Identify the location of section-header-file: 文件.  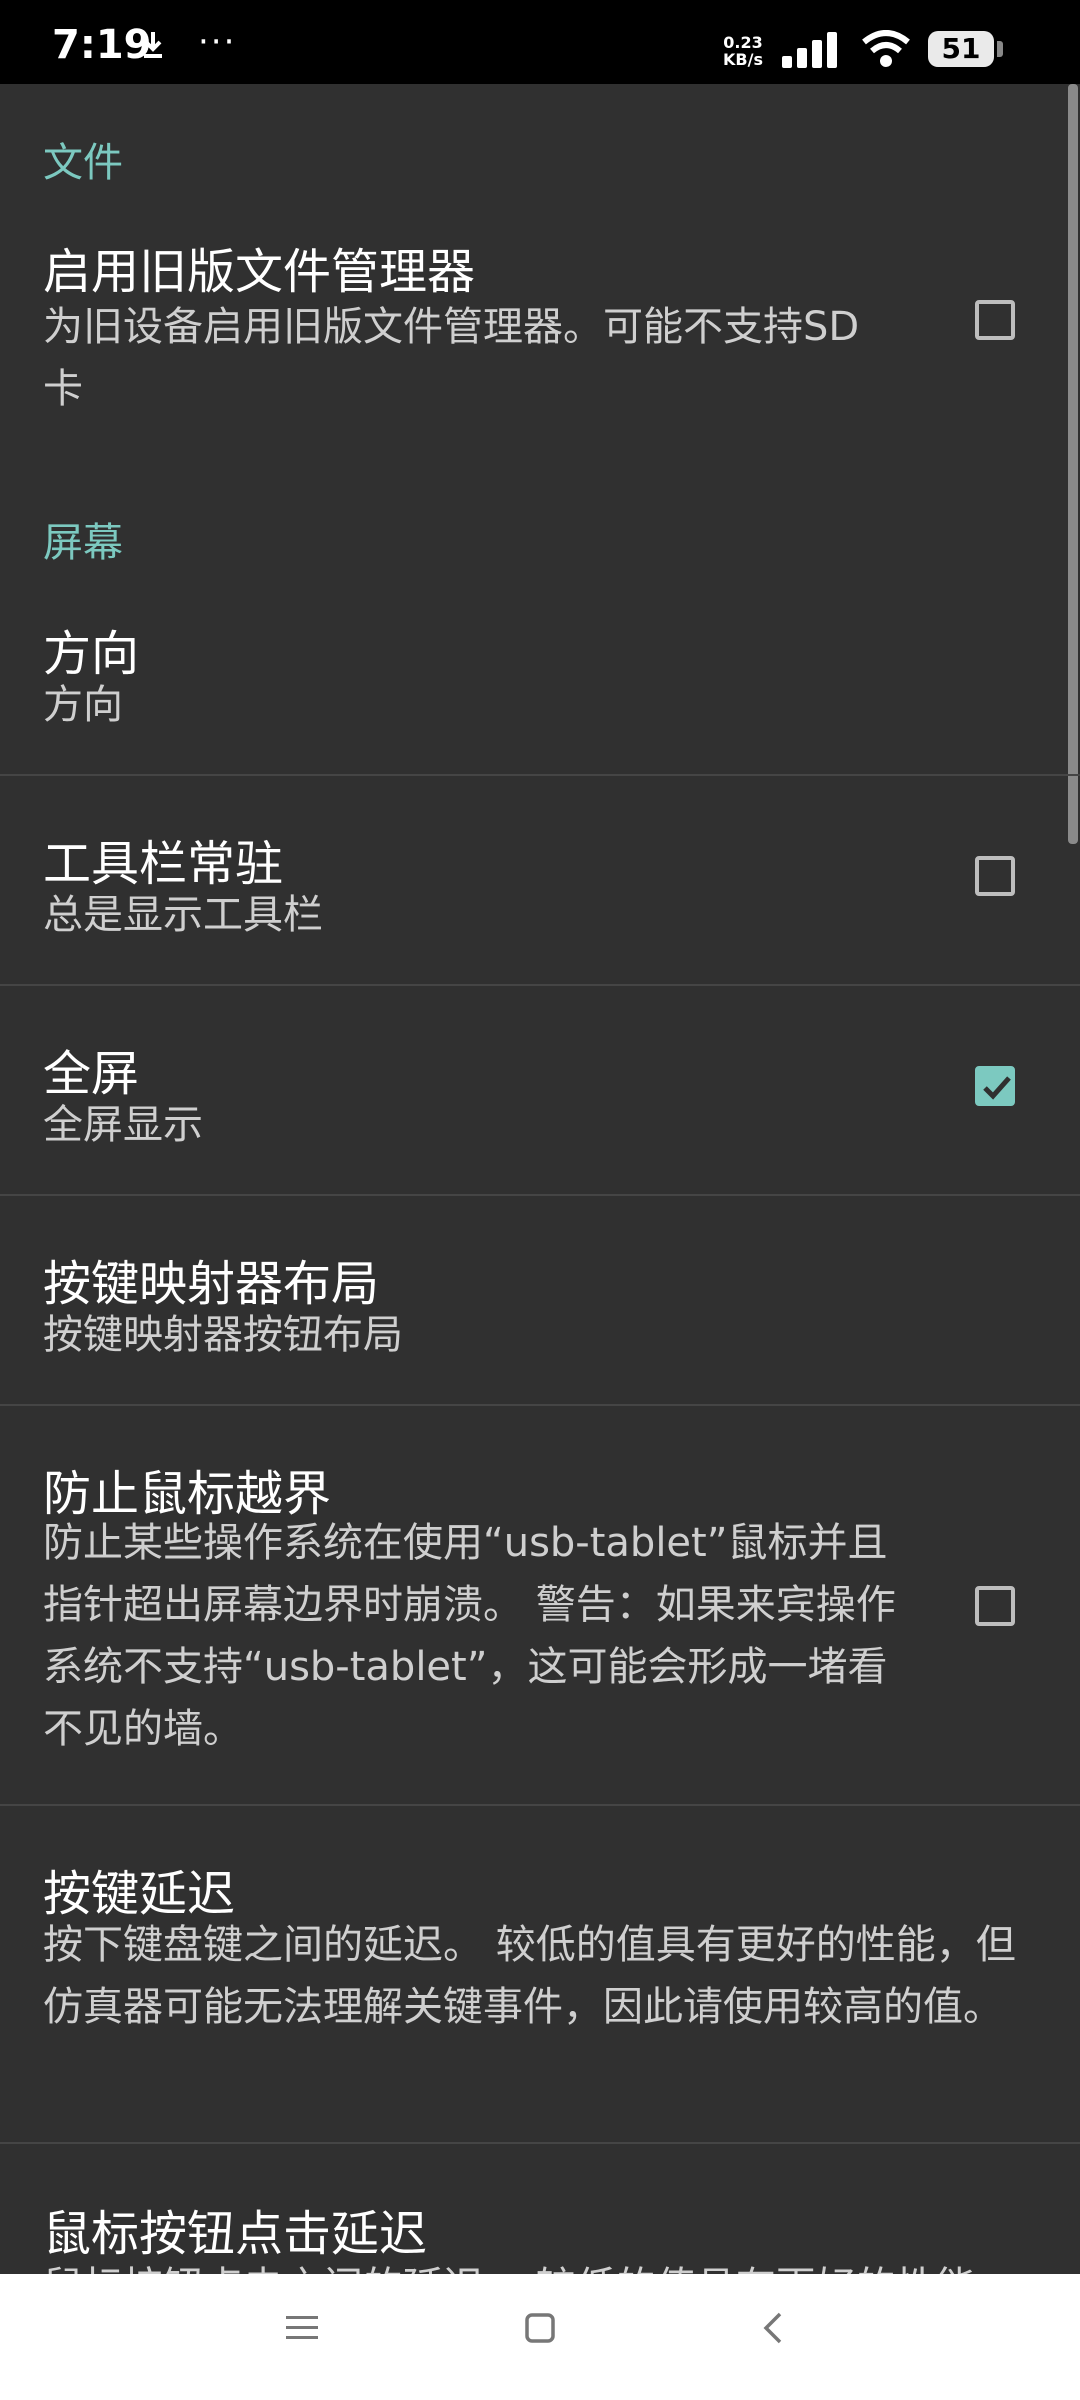
(83, 163).